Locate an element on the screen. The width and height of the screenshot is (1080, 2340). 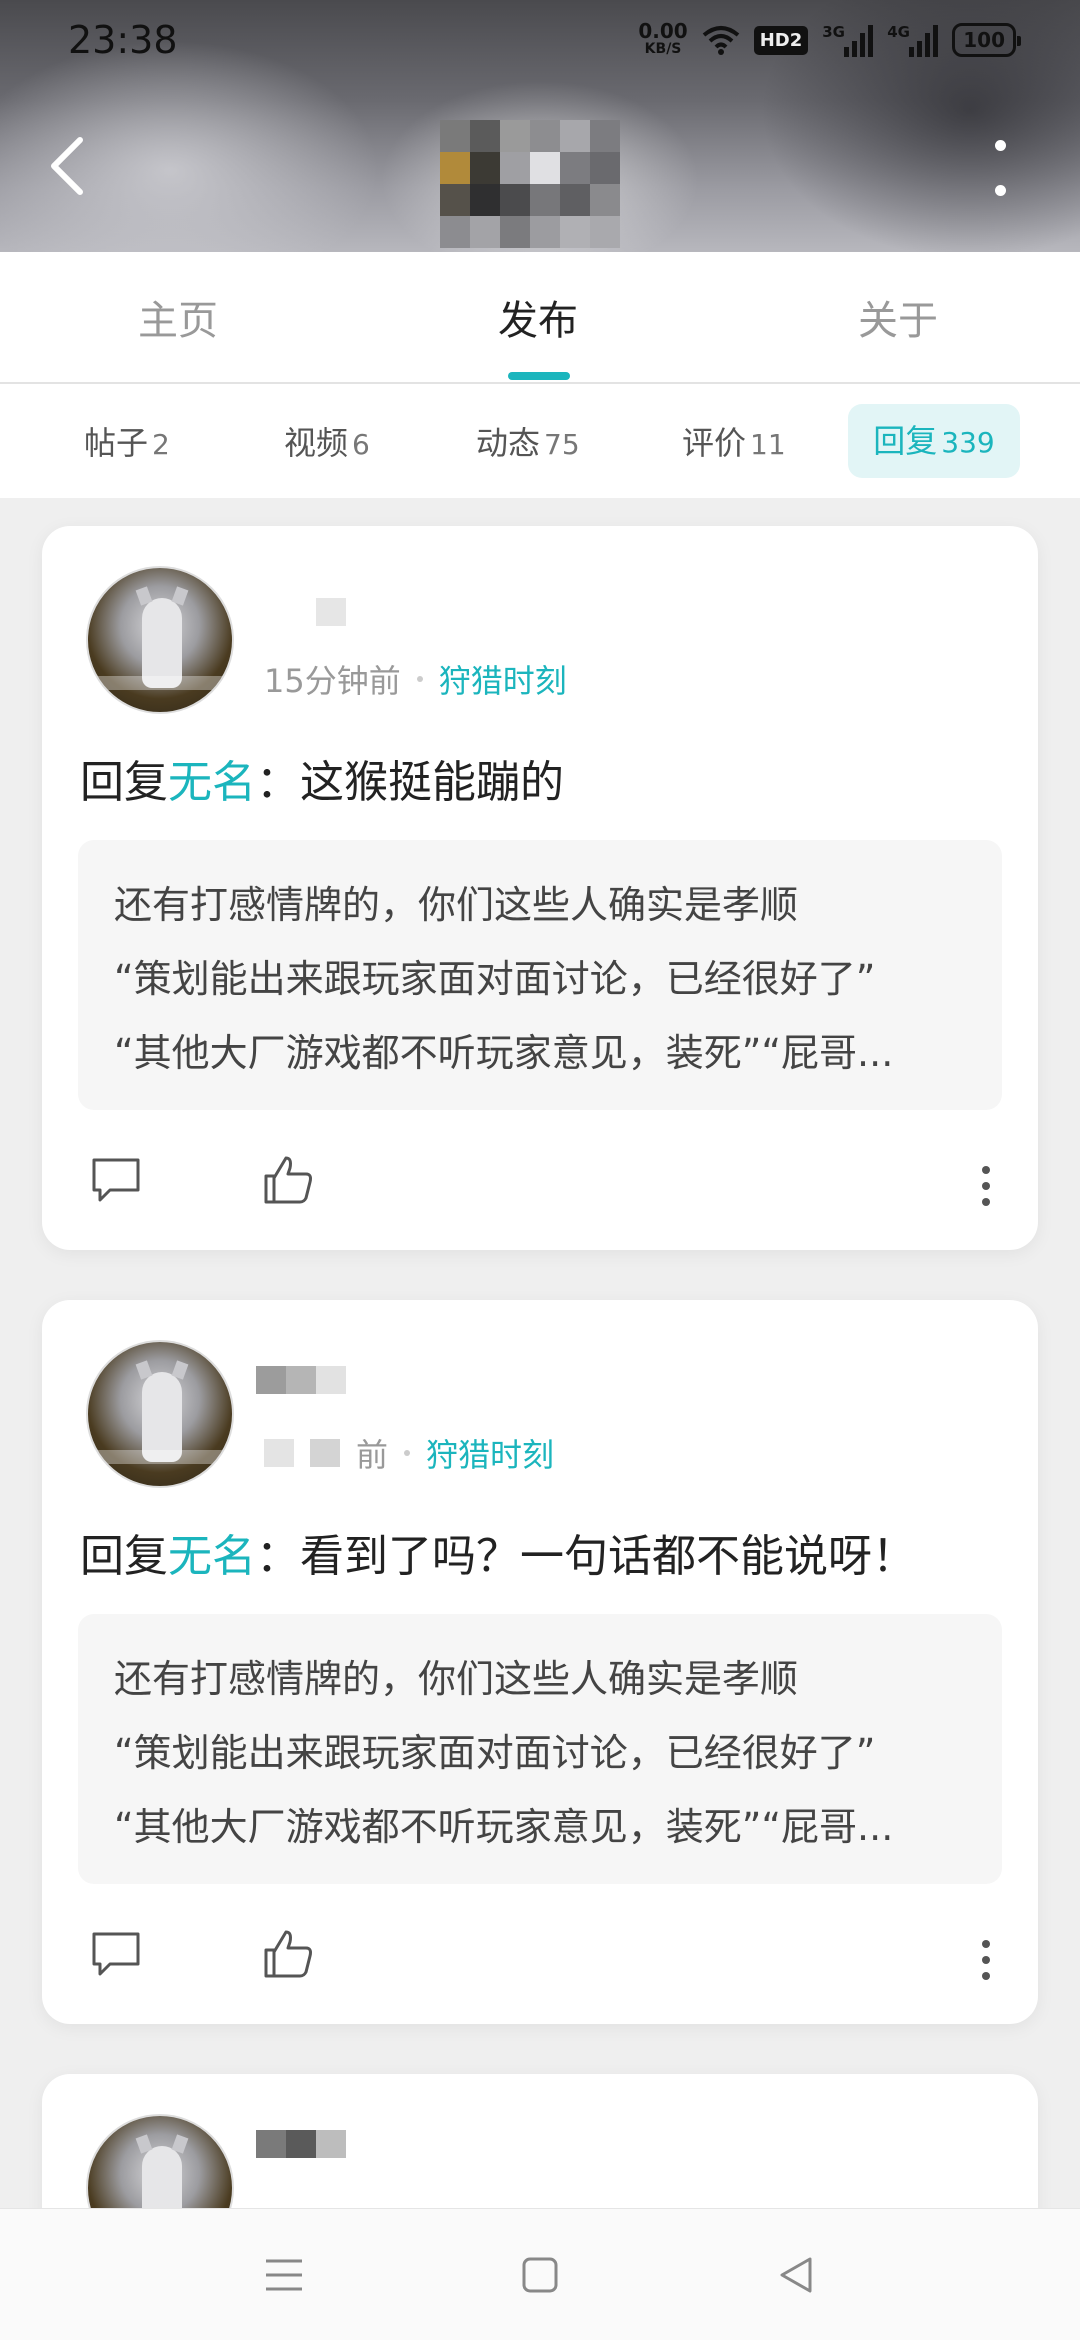
filter-threads: 帖子 2 is located at coordinates (127, 441).